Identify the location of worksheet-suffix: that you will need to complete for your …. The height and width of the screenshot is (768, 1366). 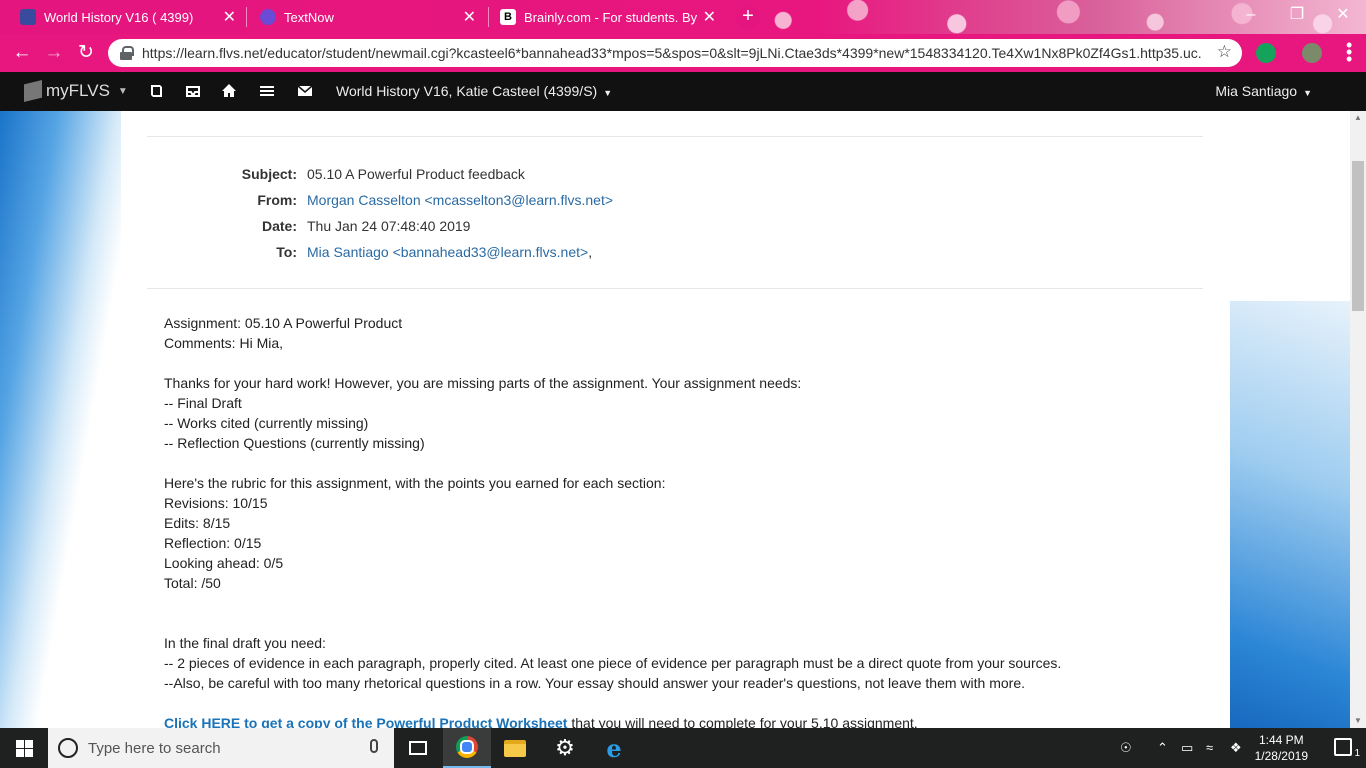
(742, 721).